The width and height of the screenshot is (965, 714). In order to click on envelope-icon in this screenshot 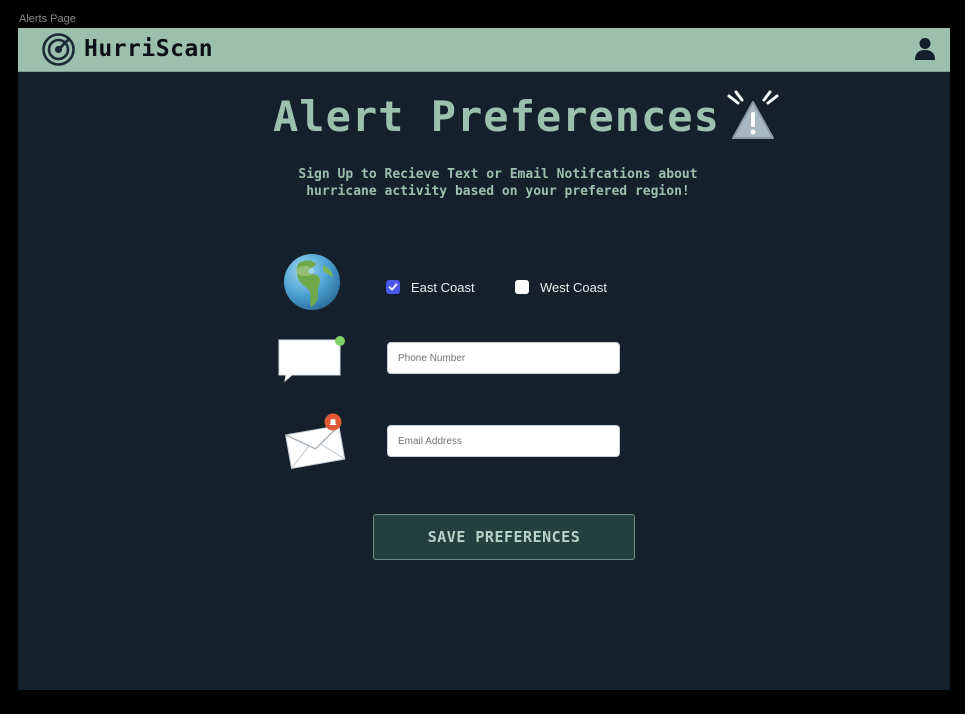, I will do `click(315, 441)`.